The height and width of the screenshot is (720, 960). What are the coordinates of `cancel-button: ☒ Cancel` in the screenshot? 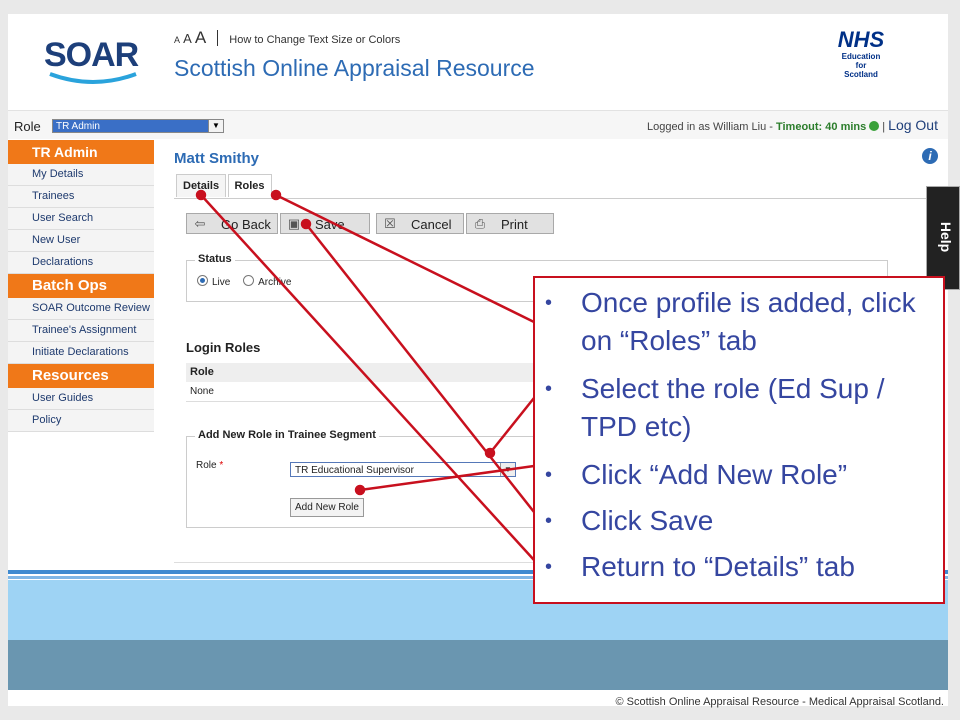 It's located at (420, 223).